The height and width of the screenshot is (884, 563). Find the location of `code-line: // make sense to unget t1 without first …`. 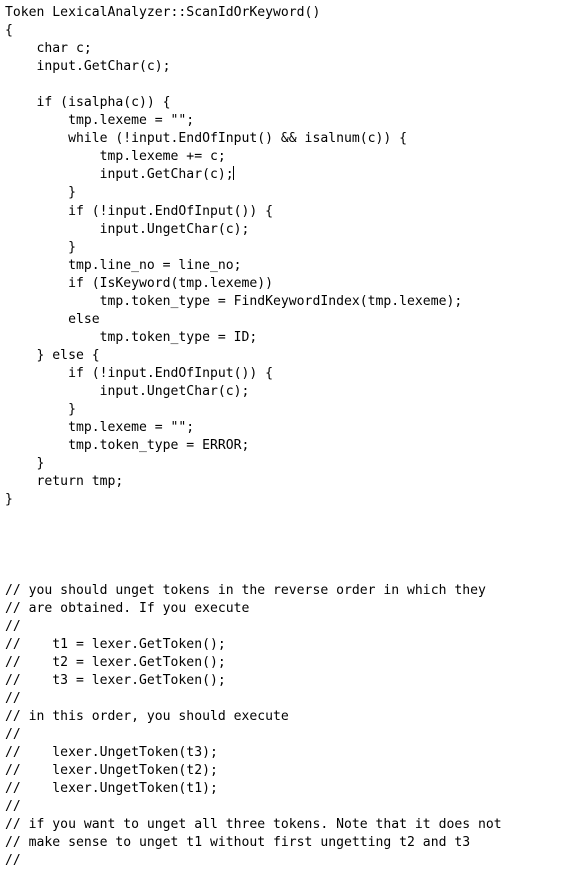

code-line: // make sense to unget t1 without first … is located at coordinates (284, 843).